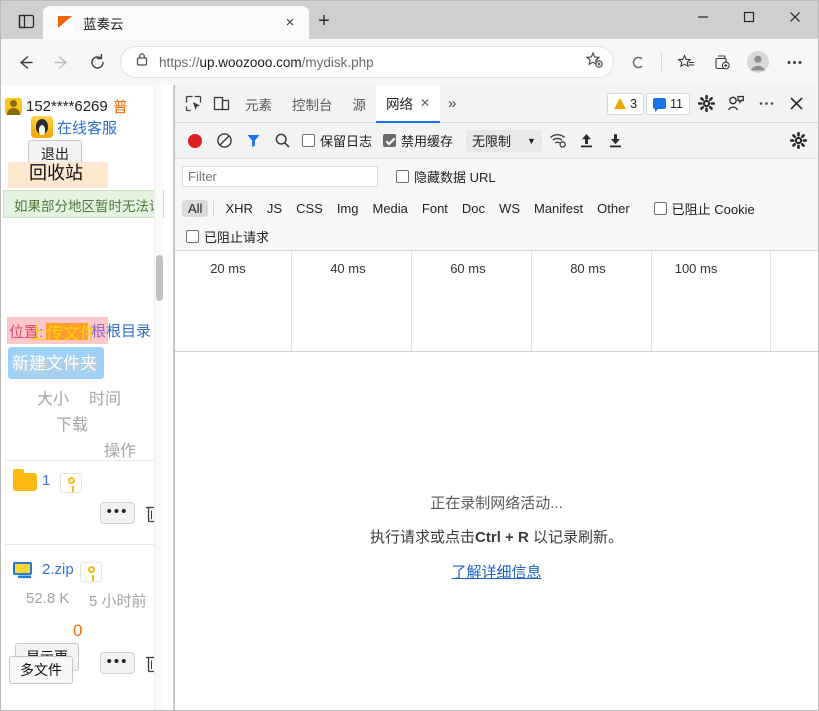 The height and width of the screenshot is (711, 819). Describe the element at coordinates (258, 103) in the screenshot. I see `tab-elements: 元素` at that location.